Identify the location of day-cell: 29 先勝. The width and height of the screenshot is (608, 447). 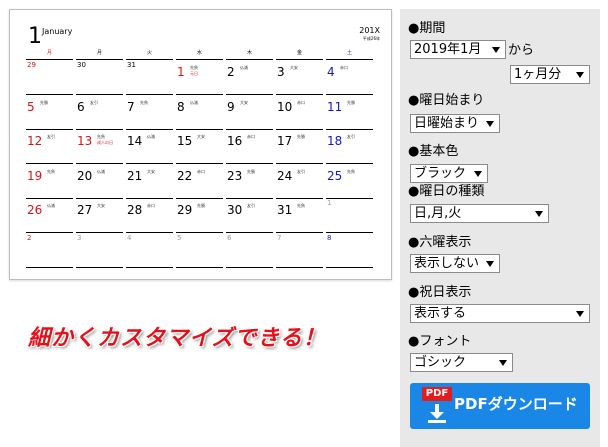
(199, 215).